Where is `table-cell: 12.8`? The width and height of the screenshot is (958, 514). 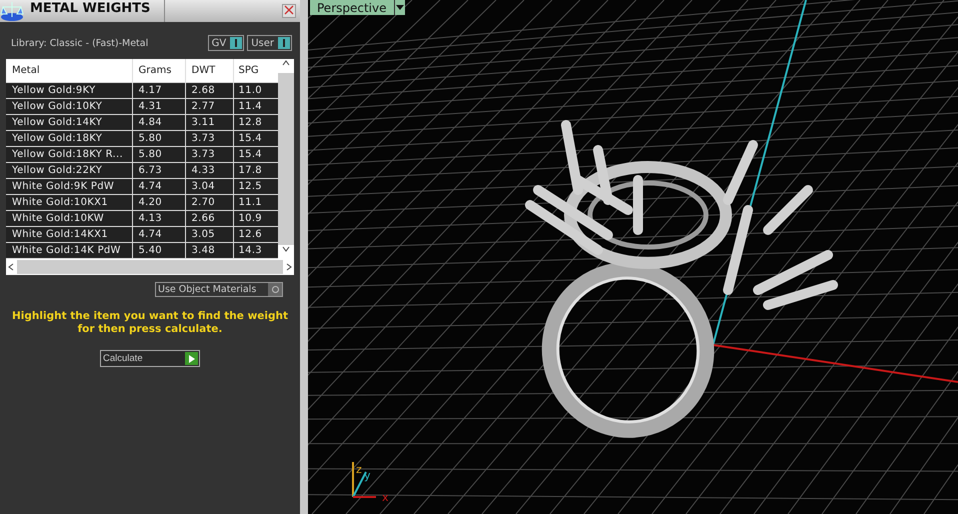
table-cell: 12.8 is located at coordinates (255, 122).